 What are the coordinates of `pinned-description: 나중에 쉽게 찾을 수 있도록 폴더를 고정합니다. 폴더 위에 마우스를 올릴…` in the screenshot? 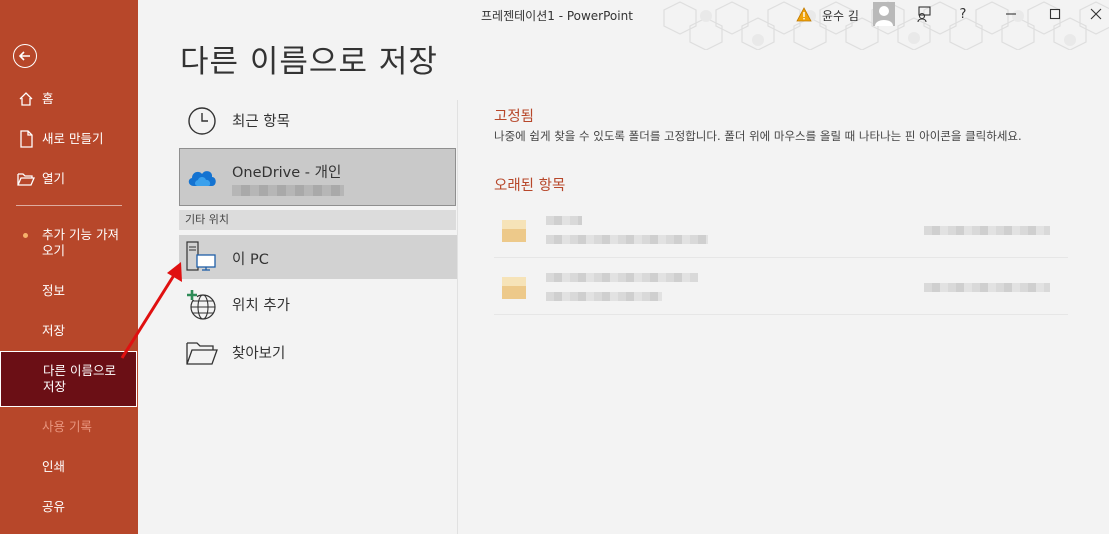 It's located at (758, 136).